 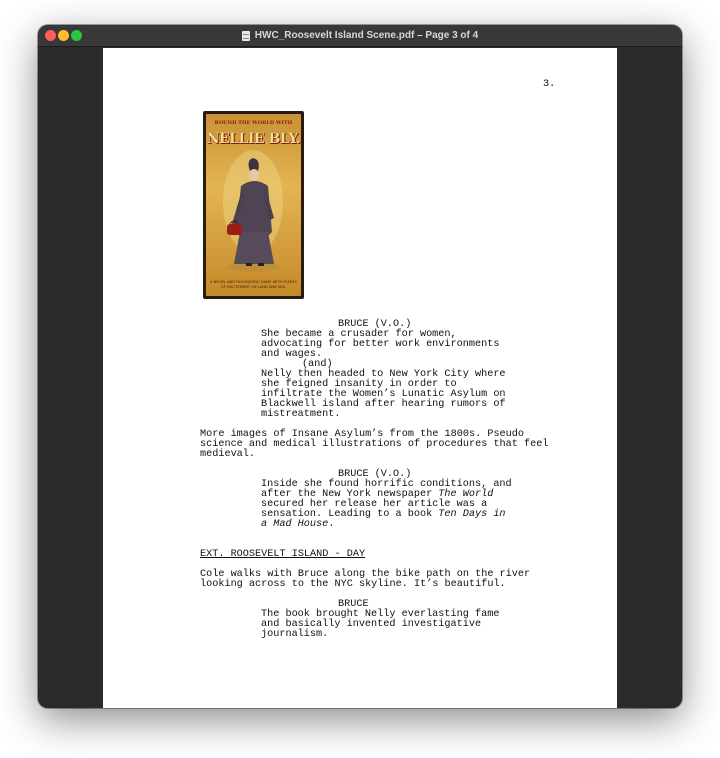 I want to click on italic-title: a Mad House, so click(x=295, y=524).